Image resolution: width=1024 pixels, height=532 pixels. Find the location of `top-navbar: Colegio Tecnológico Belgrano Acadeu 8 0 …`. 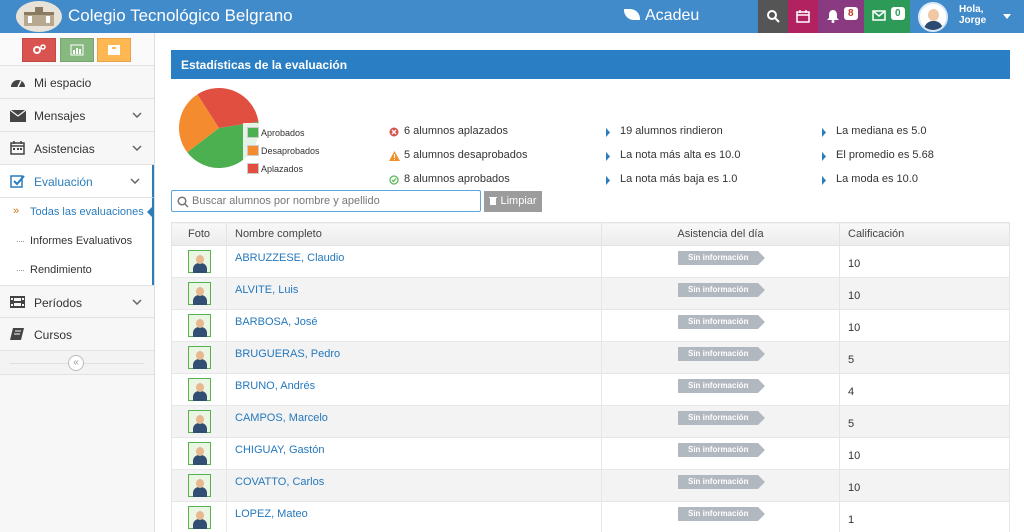

top-navbar: Colegio Tecnológico Belgrano Acadeu 8 0 … is located at coordinates (512, 16).